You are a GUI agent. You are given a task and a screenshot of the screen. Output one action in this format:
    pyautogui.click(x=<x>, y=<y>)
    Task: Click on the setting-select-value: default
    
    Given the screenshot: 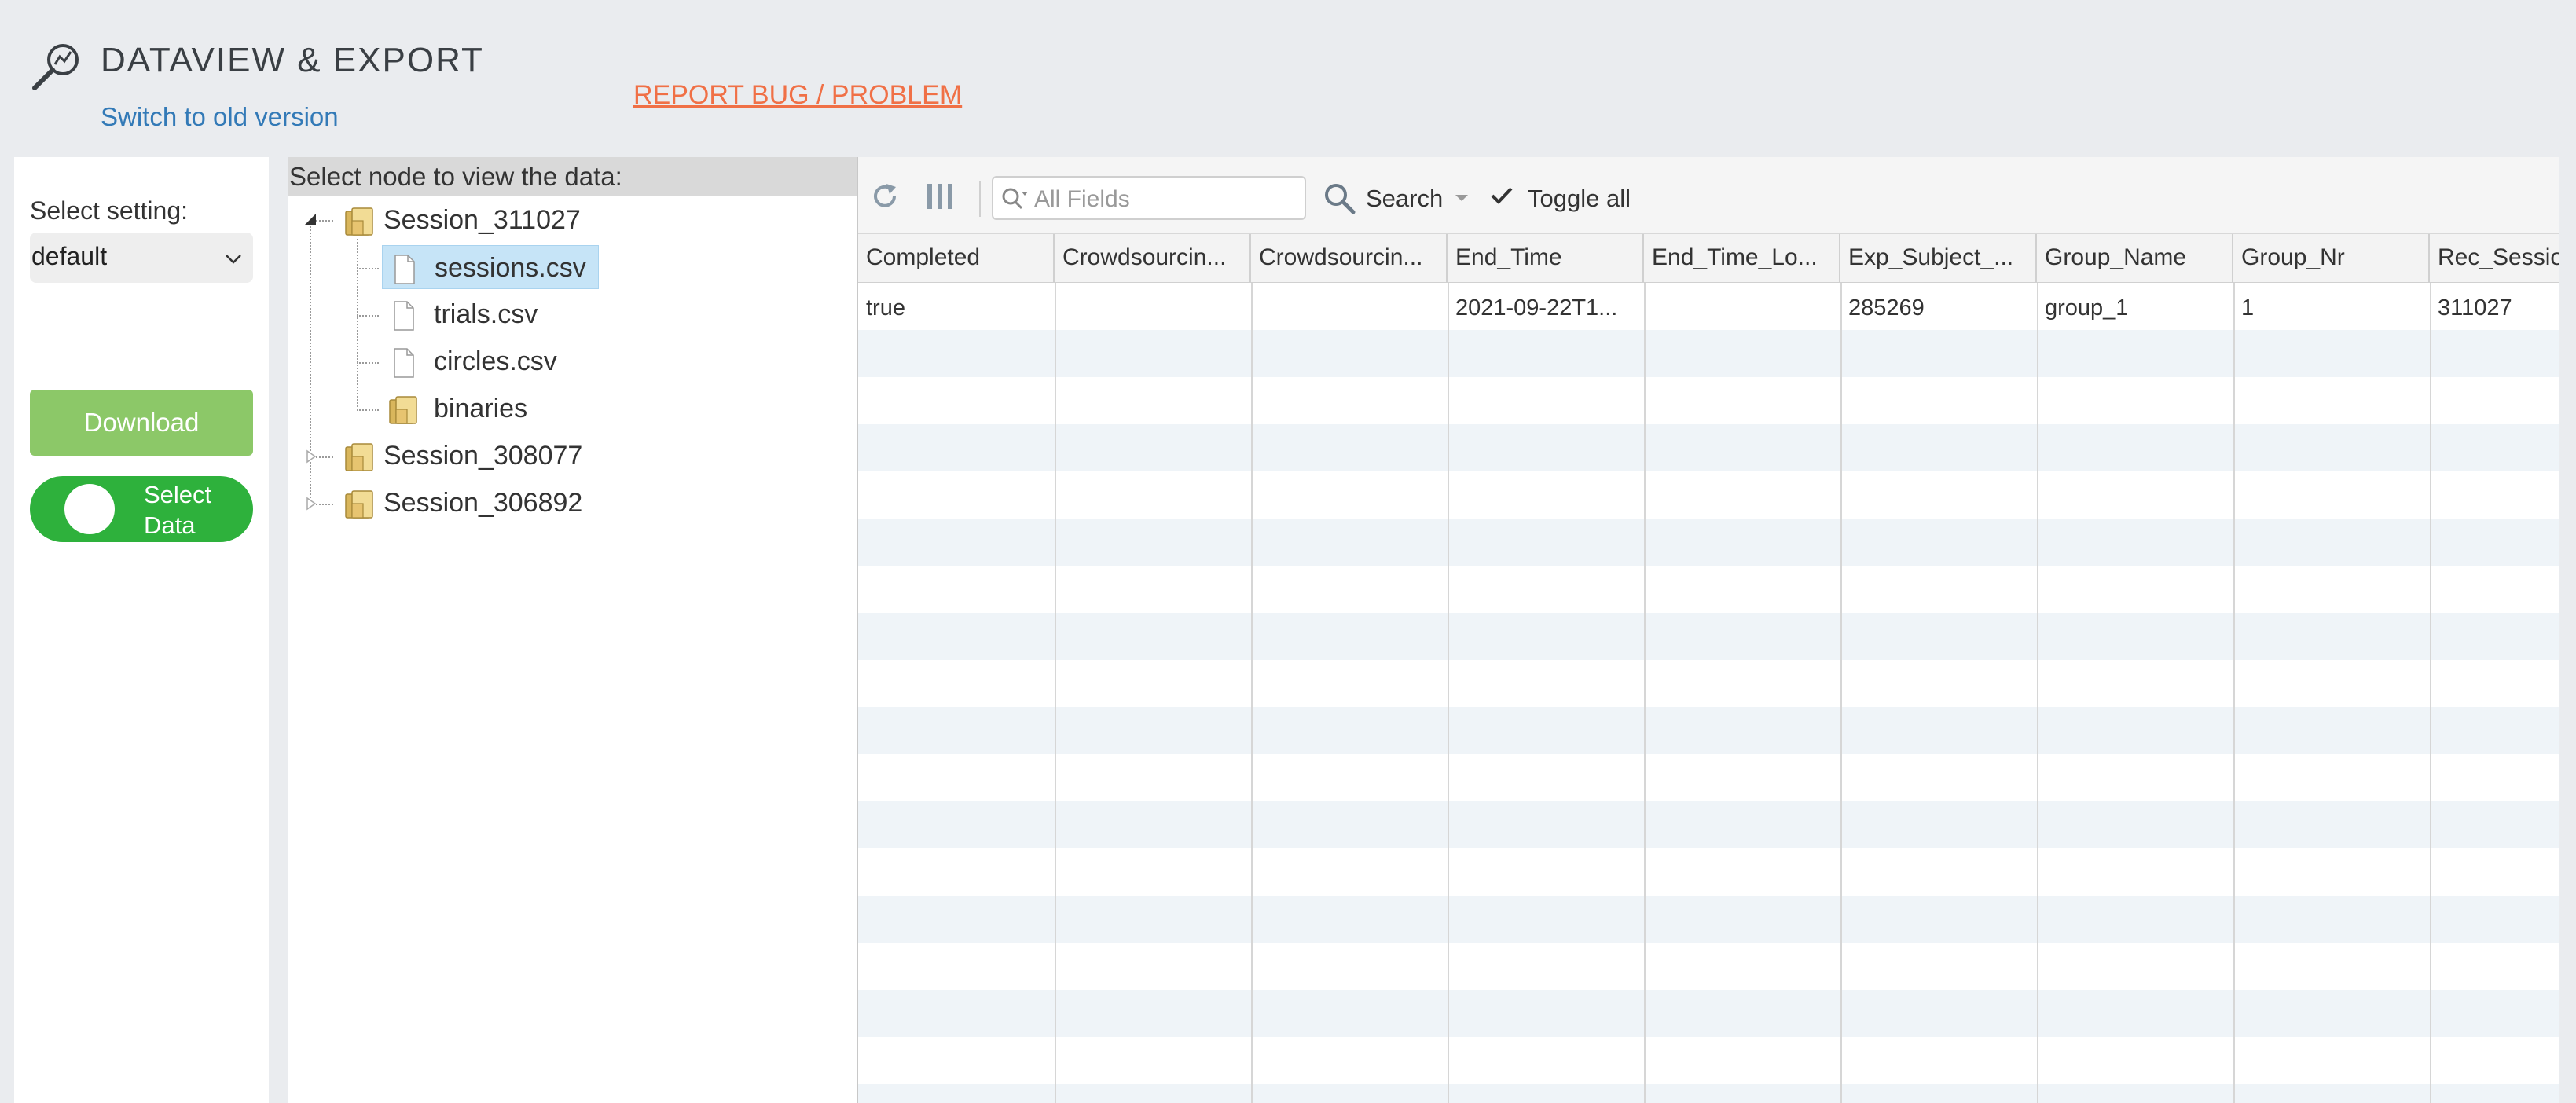 What is the action you would take?
    pyautogui.click(x=69, y=256)
    